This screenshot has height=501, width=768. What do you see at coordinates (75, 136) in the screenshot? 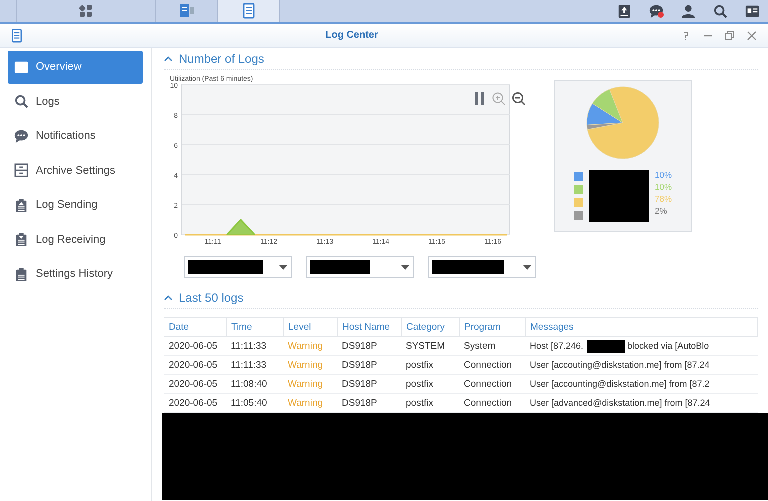
I see `sidebar-item: Notifications` at bounding box center [75, 136].